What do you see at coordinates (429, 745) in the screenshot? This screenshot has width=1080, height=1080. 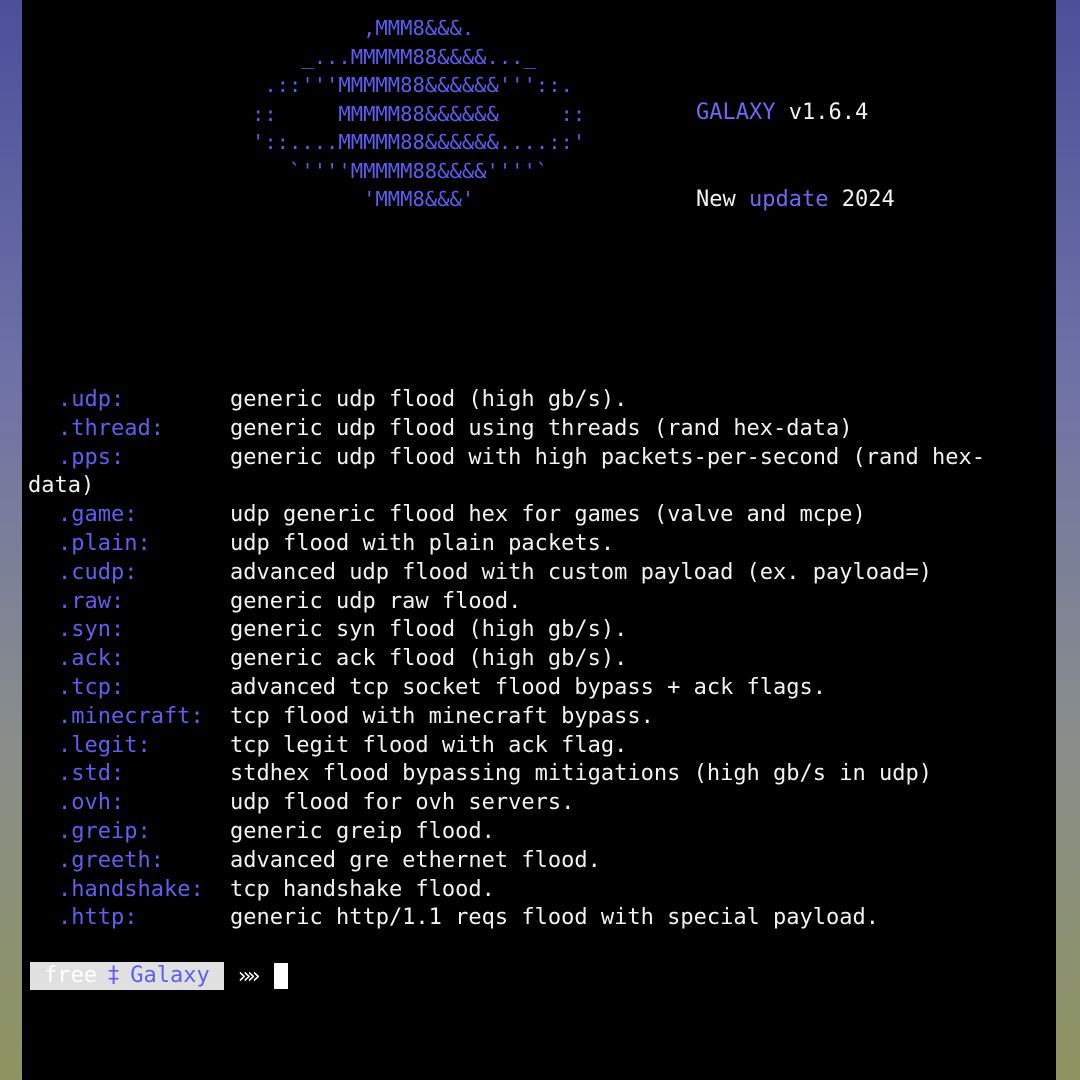 I see `method-description: tcp legit flood with ack flag.` at bounding box center [429, 745].